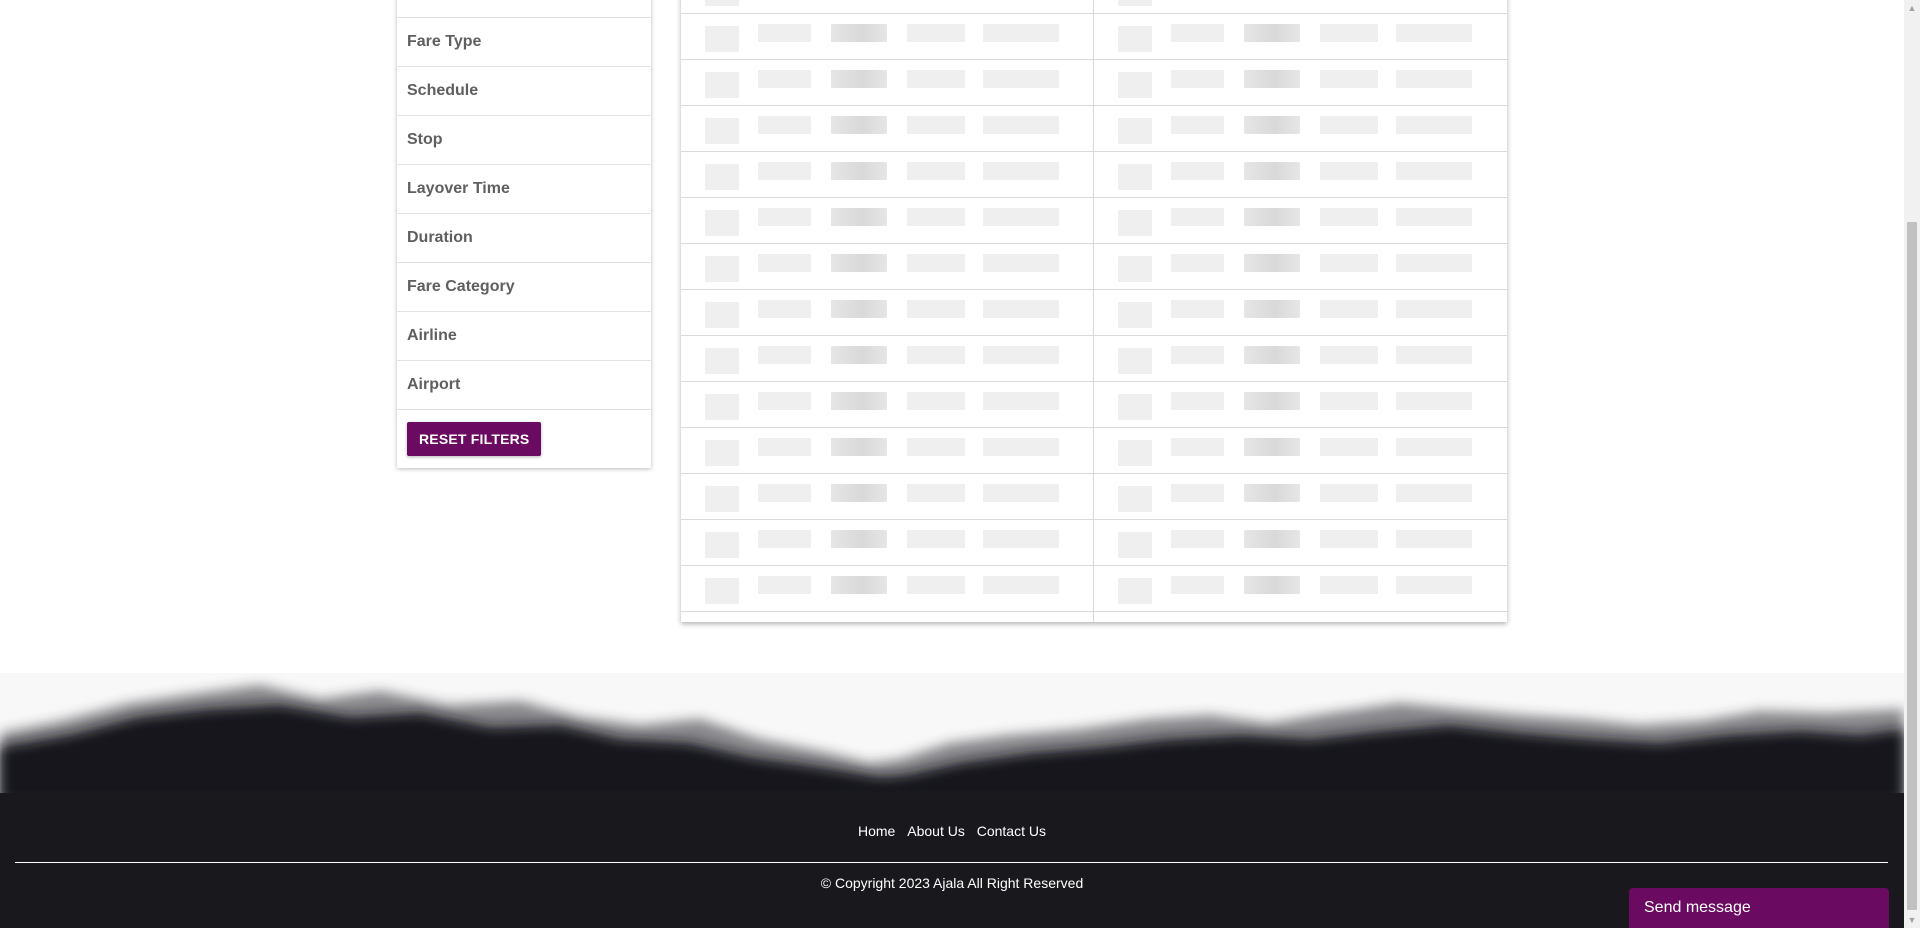  I want to click on triangle-down-icon: ▼, so click(1912, 920).